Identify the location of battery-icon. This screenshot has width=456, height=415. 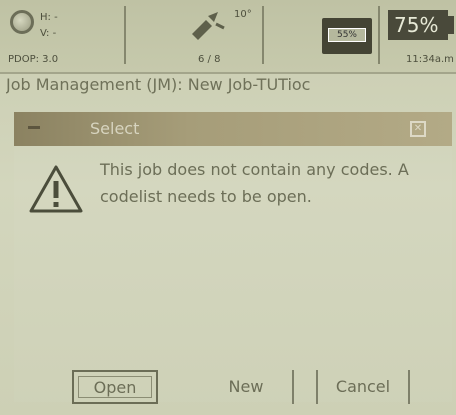
(451, 25).